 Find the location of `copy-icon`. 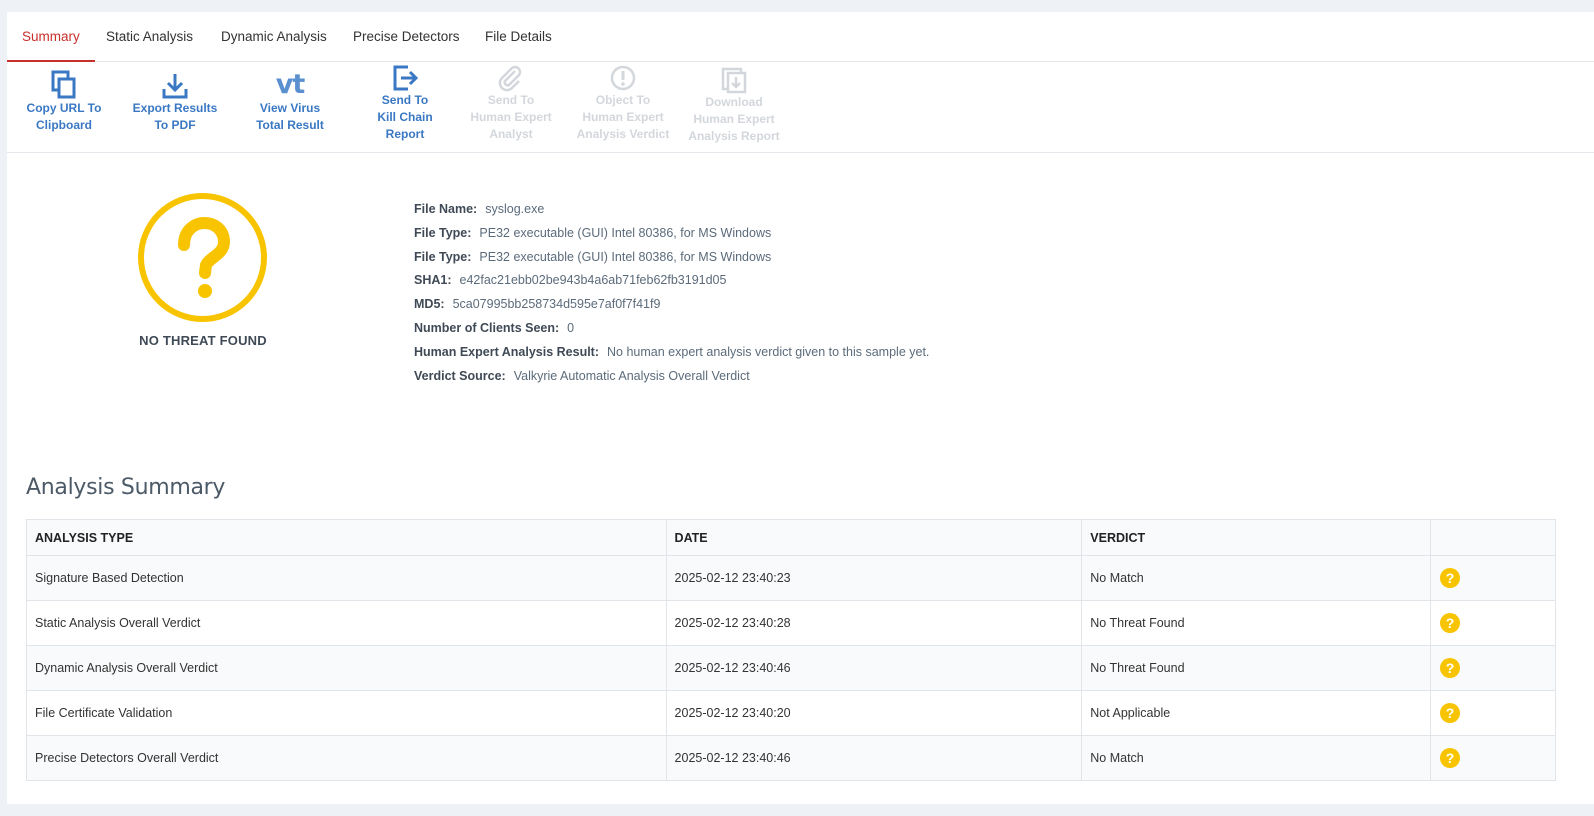

copy-icon is located at coordinates (63, 84).